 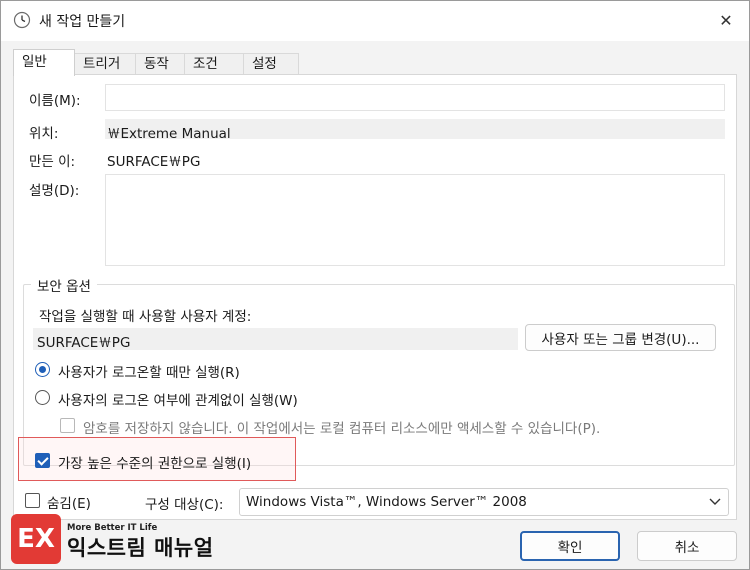 What do you see at coordinates (160, 64) in the screenshot?
I see `tab-actions: 동작` at bounding box center [160, 64].